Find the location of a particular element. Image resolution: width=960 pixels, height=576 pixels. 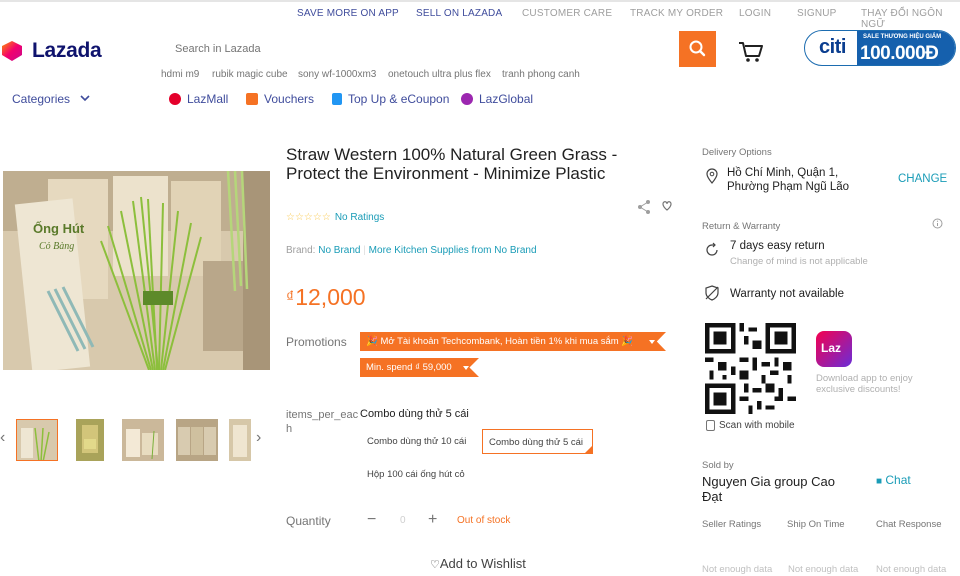

share-icon is located at coordinates (656, 207).